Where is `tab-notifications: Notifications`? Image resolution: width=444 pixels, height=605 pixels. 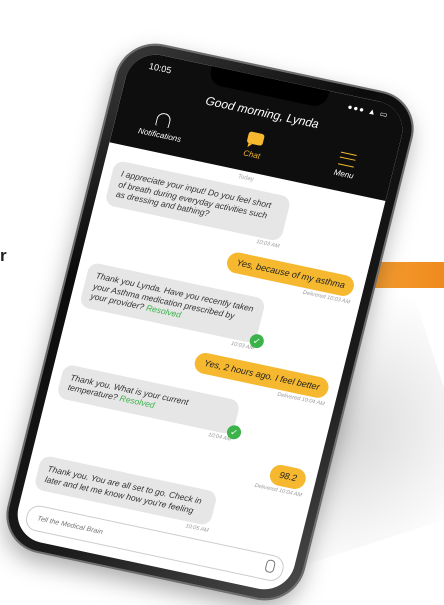
tab-notifications: Notifications is located at coordinates (161, 127).